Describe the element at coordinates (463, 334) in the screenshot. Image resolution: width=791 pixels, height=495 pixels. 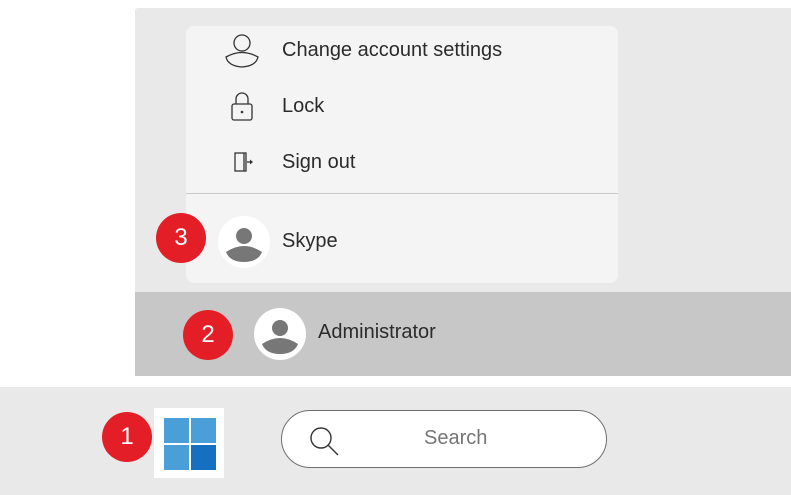
I see `current-user-bar` at that location.